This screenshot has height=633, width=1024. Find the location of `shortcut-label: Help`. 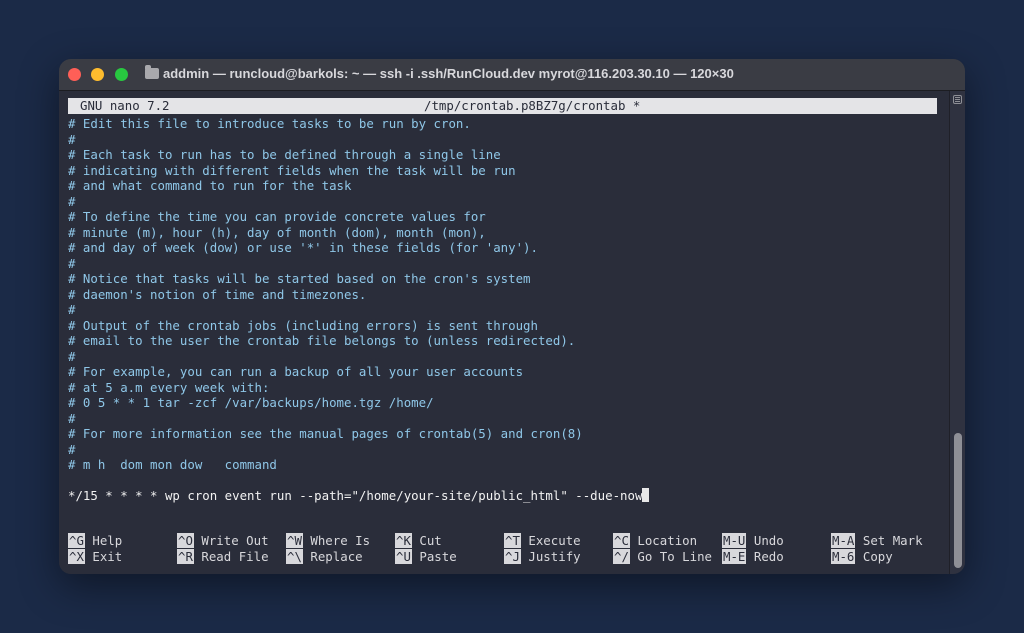

shortcut-label: Help is located at coordinates (107, 540).